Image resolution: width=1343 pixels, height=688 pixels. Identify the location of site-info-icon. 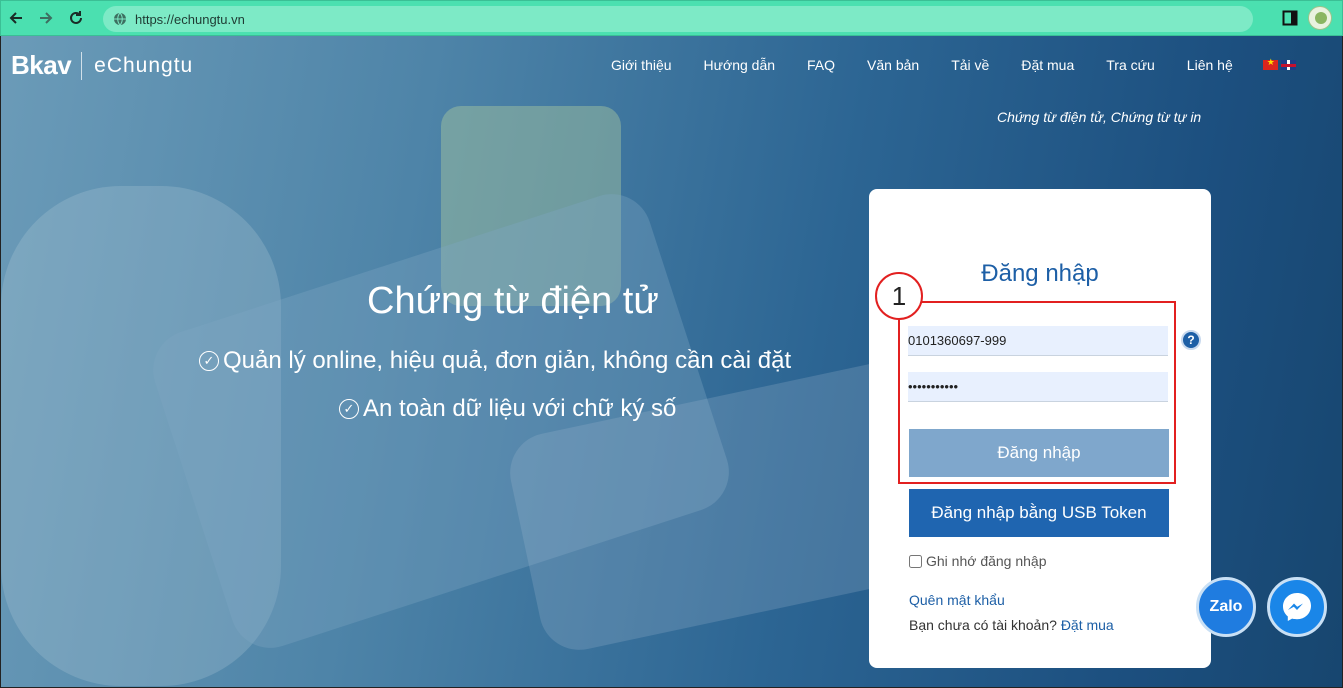
(120, 19).